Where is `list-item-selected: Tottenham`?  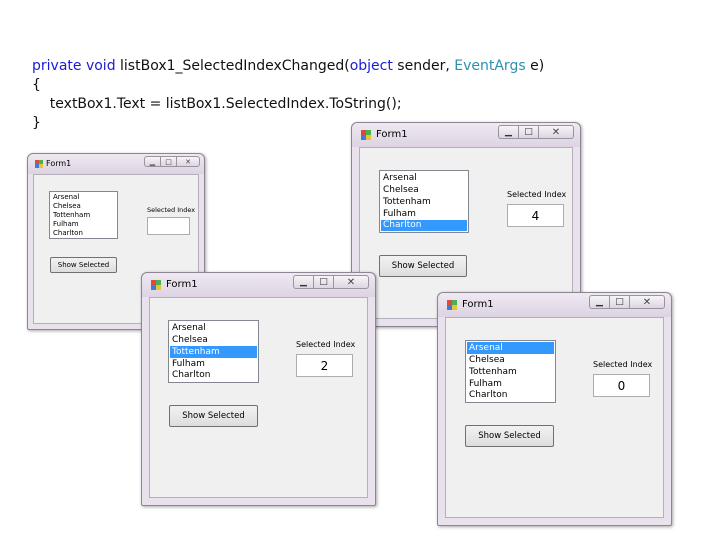 list-item-selected: Tottenham is located at coordinates (213, 352).